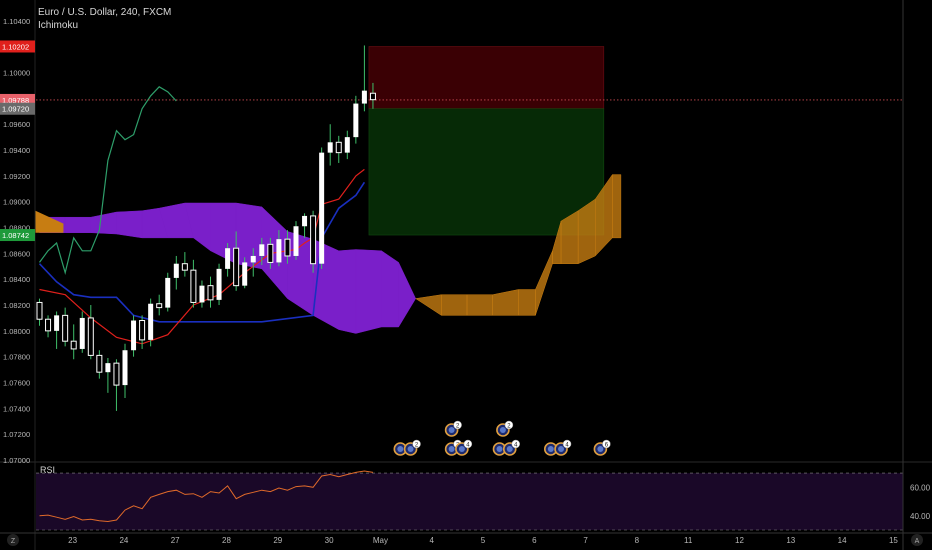 The width and height of the screenshot is (932, 550). Describe the element at coordinates (329, 540) in the screenshot. I see `time-tick-label: 30` at that location.